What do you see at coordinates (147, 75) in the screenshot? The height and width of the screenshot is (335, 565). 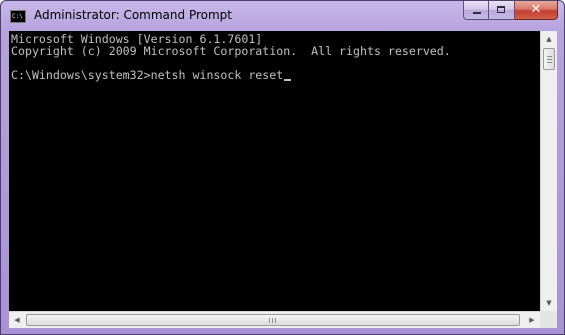 I see `command-text: C:\Windows\system32>netsh winsock reset` at bounding box center [147, 75].